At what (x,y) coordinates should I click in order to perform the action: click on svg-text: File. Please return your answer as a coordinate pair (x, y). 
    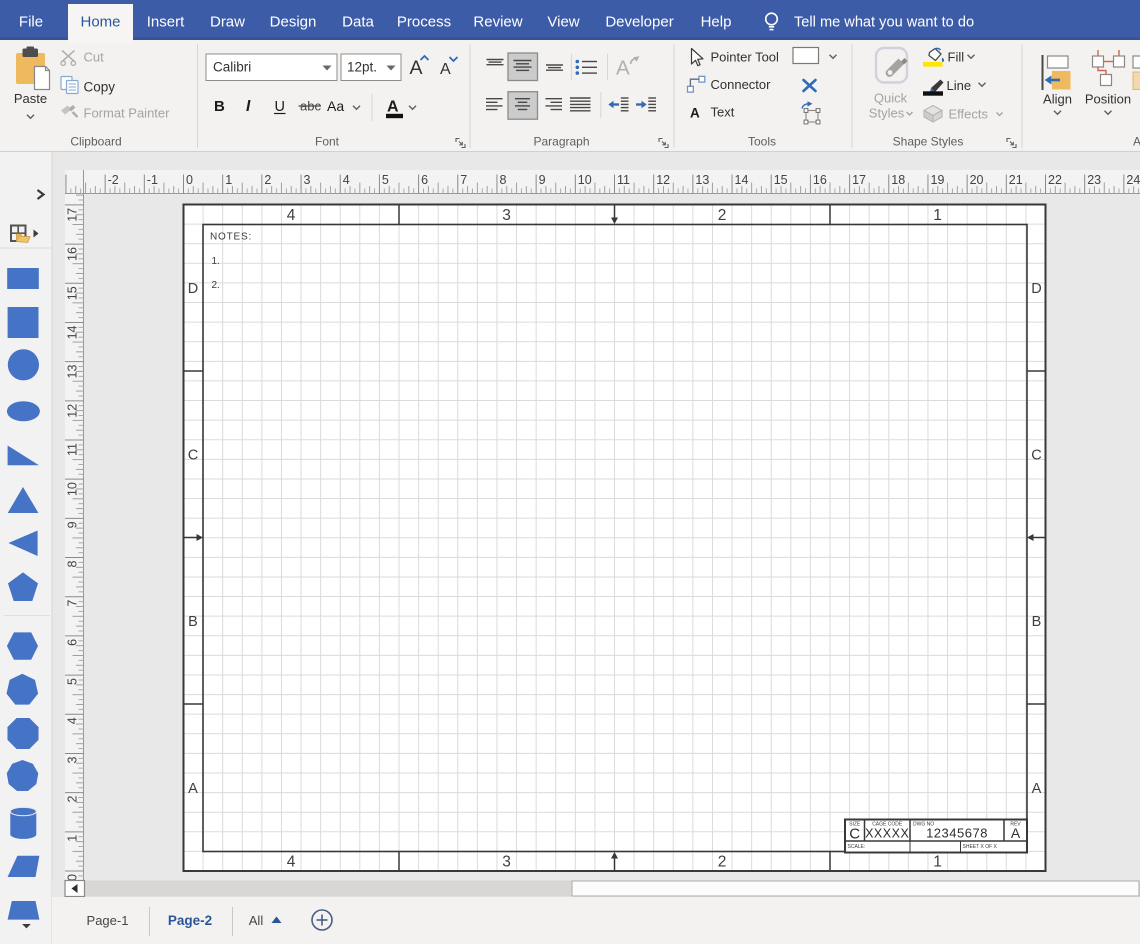
    Looking at the image, I should click on (31, 22).